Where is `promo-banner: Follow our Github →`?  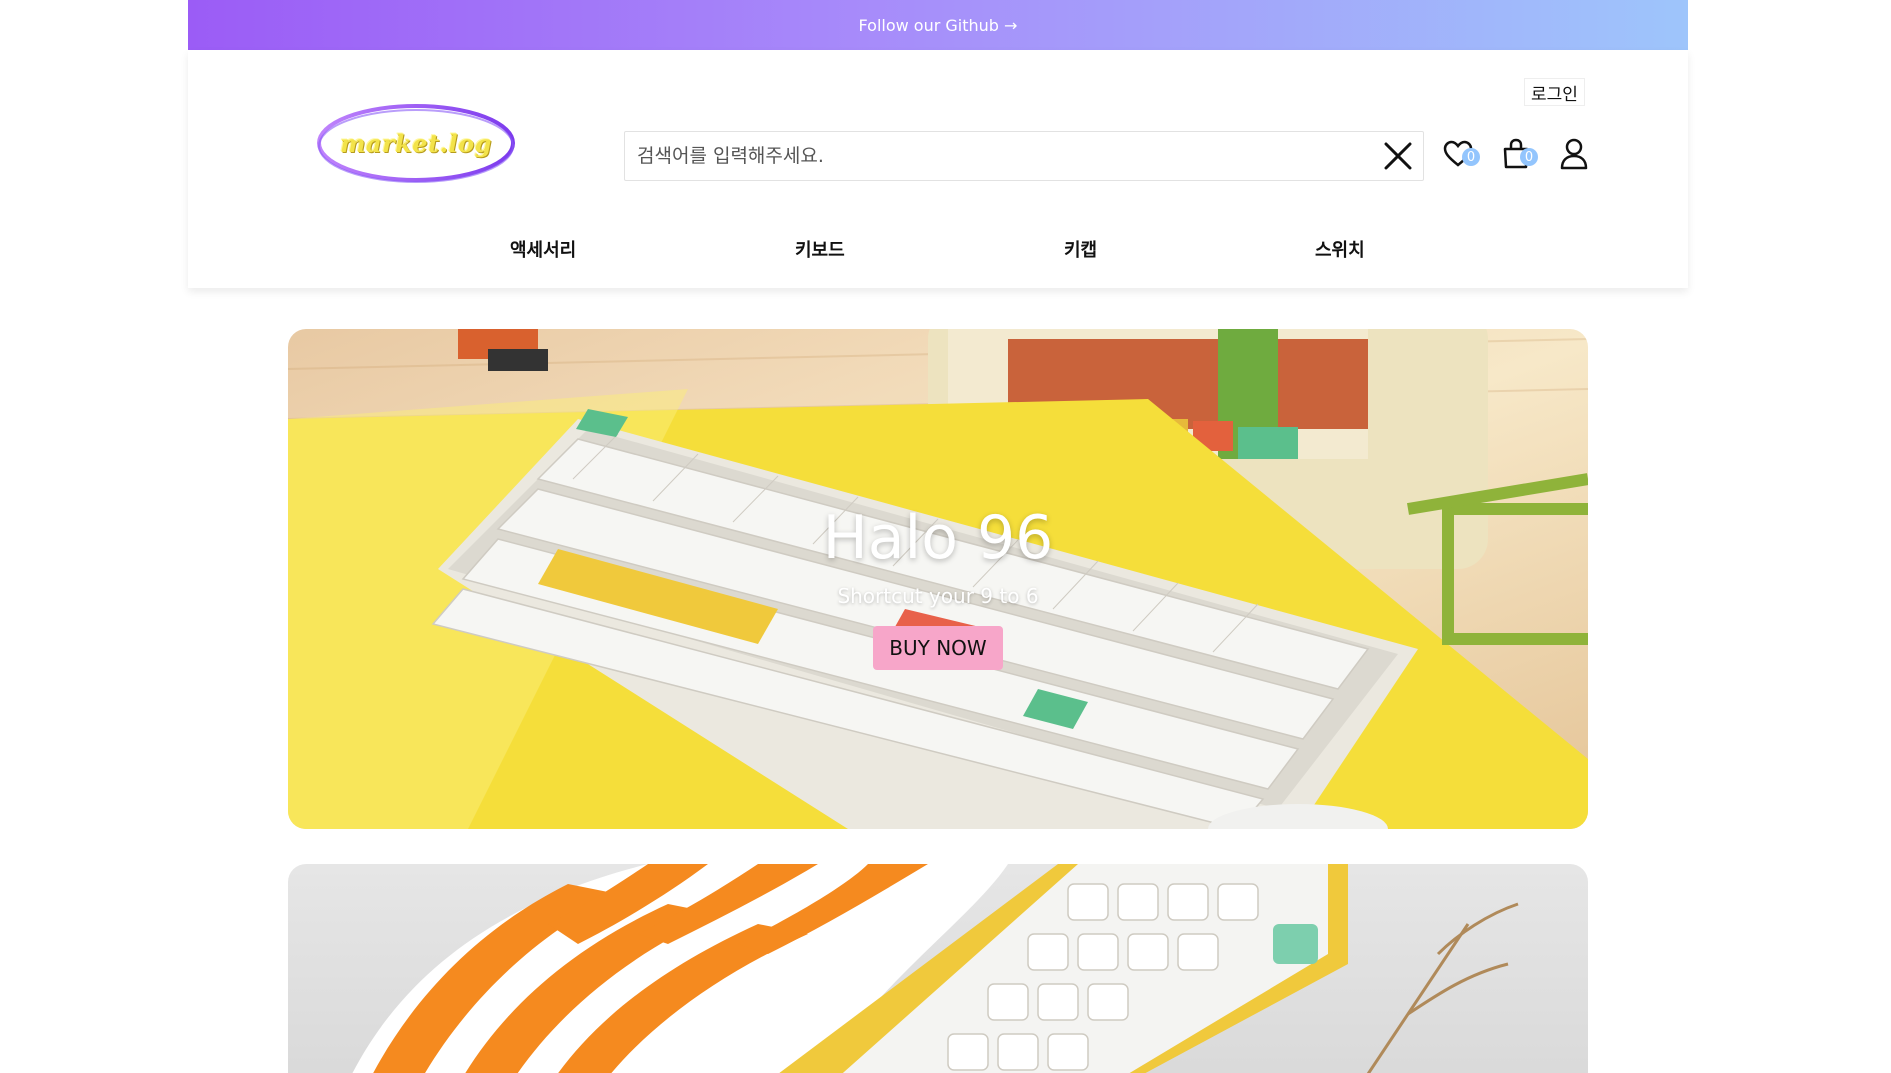 promo-banner: Follow our Github → is located at coordinates (938, 25).